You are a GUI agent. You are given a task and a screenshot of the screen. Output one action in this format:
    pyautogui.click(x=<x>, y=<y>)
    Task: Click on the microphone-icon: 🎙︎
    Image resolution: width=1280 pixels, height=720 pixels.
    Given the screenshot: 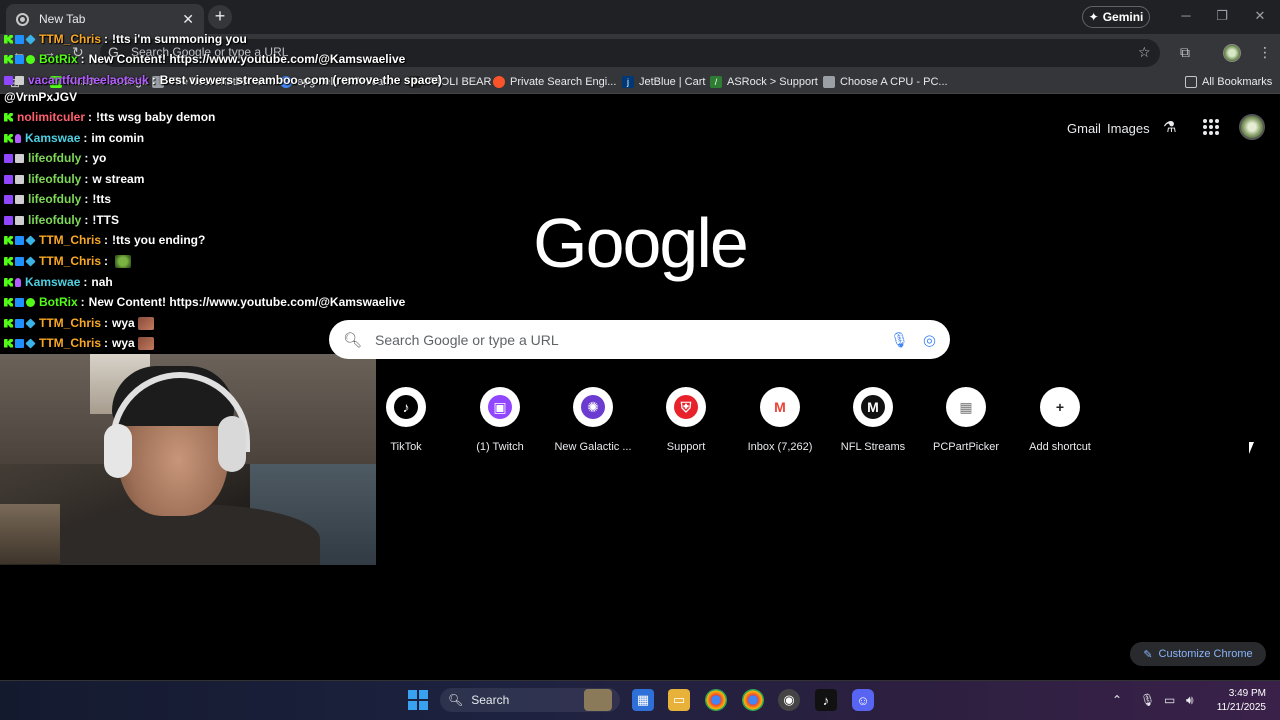 What is the action you would take?
    pyautogui.click(x=1147, y=700)
    